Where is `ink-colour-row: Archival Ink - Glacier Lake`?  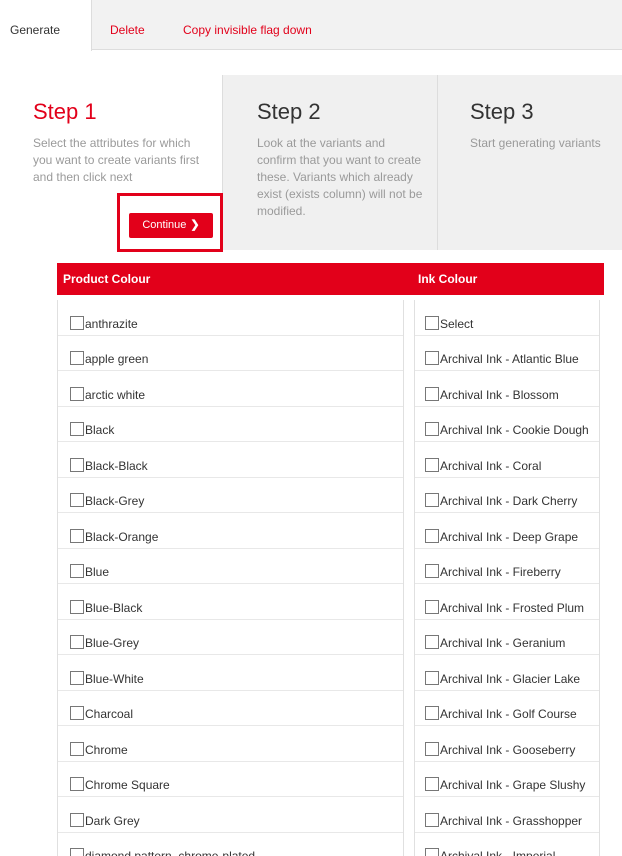 ink-colour-row: Archival Ink - Glacier Lake is located at coordinates (507, 673).